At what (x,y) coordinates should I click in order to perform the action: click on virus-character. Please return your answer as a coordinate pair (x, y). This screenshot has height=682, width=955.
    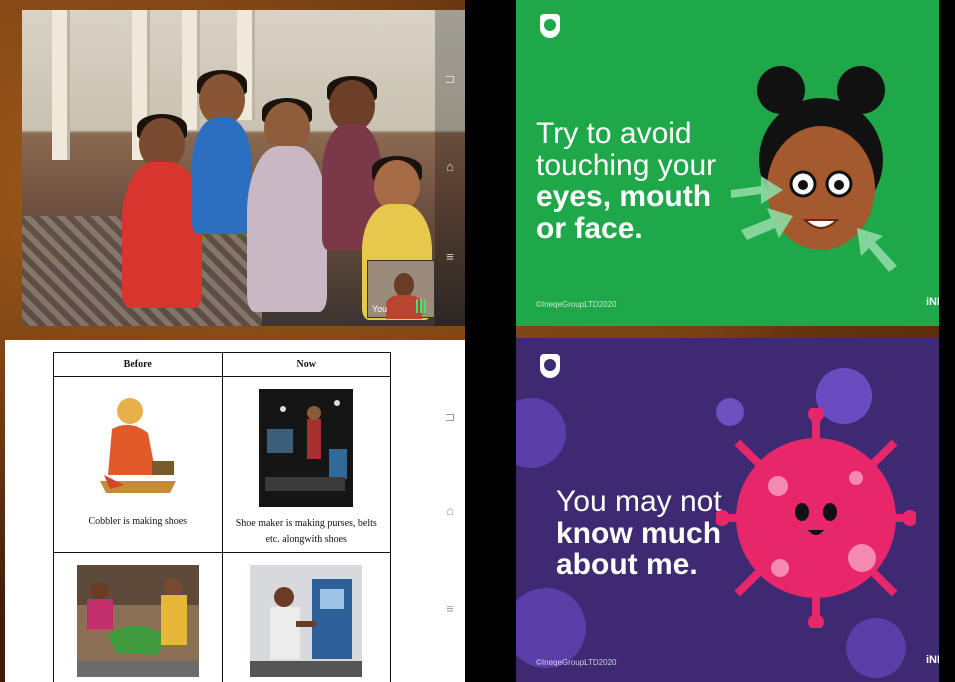
    Looking at the image, I should click on (816, 518).